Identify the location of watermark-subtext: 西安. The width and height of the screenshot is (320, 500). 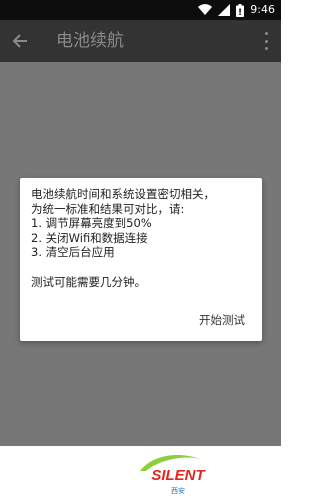
(178, 490).